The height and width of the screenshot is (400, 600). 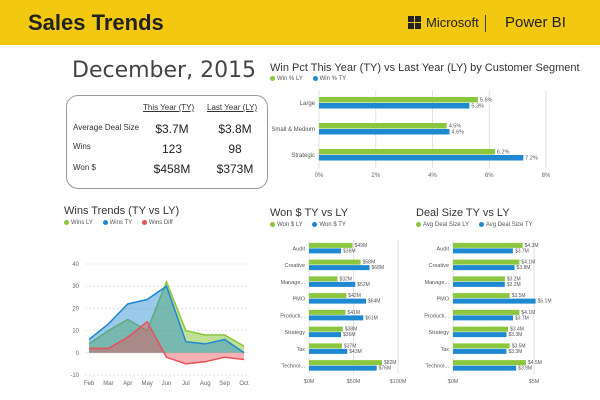 What do you see at coordinates (303, 156) in the screenshot?
I see `category-label: Strategic` at bounding box center [303, 156].